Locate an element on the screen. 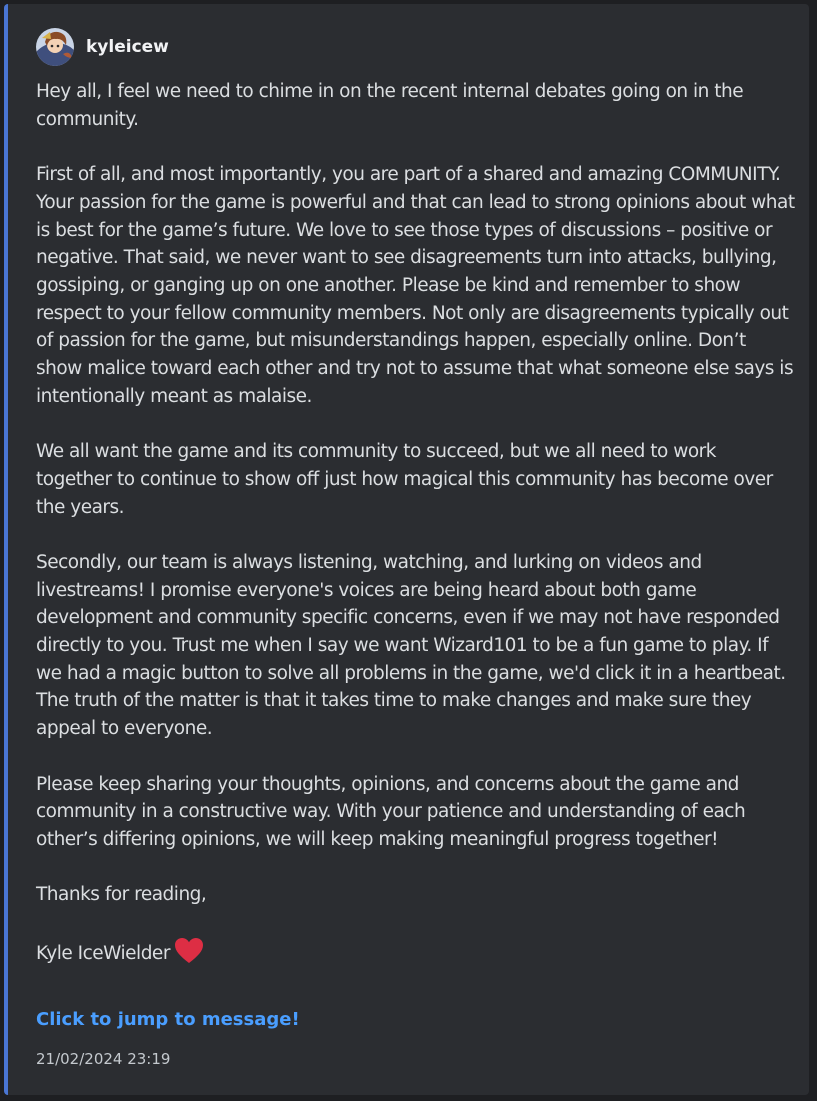 This screenshot has height=1101, width=817. avatar is located at coordinates (55, 47).